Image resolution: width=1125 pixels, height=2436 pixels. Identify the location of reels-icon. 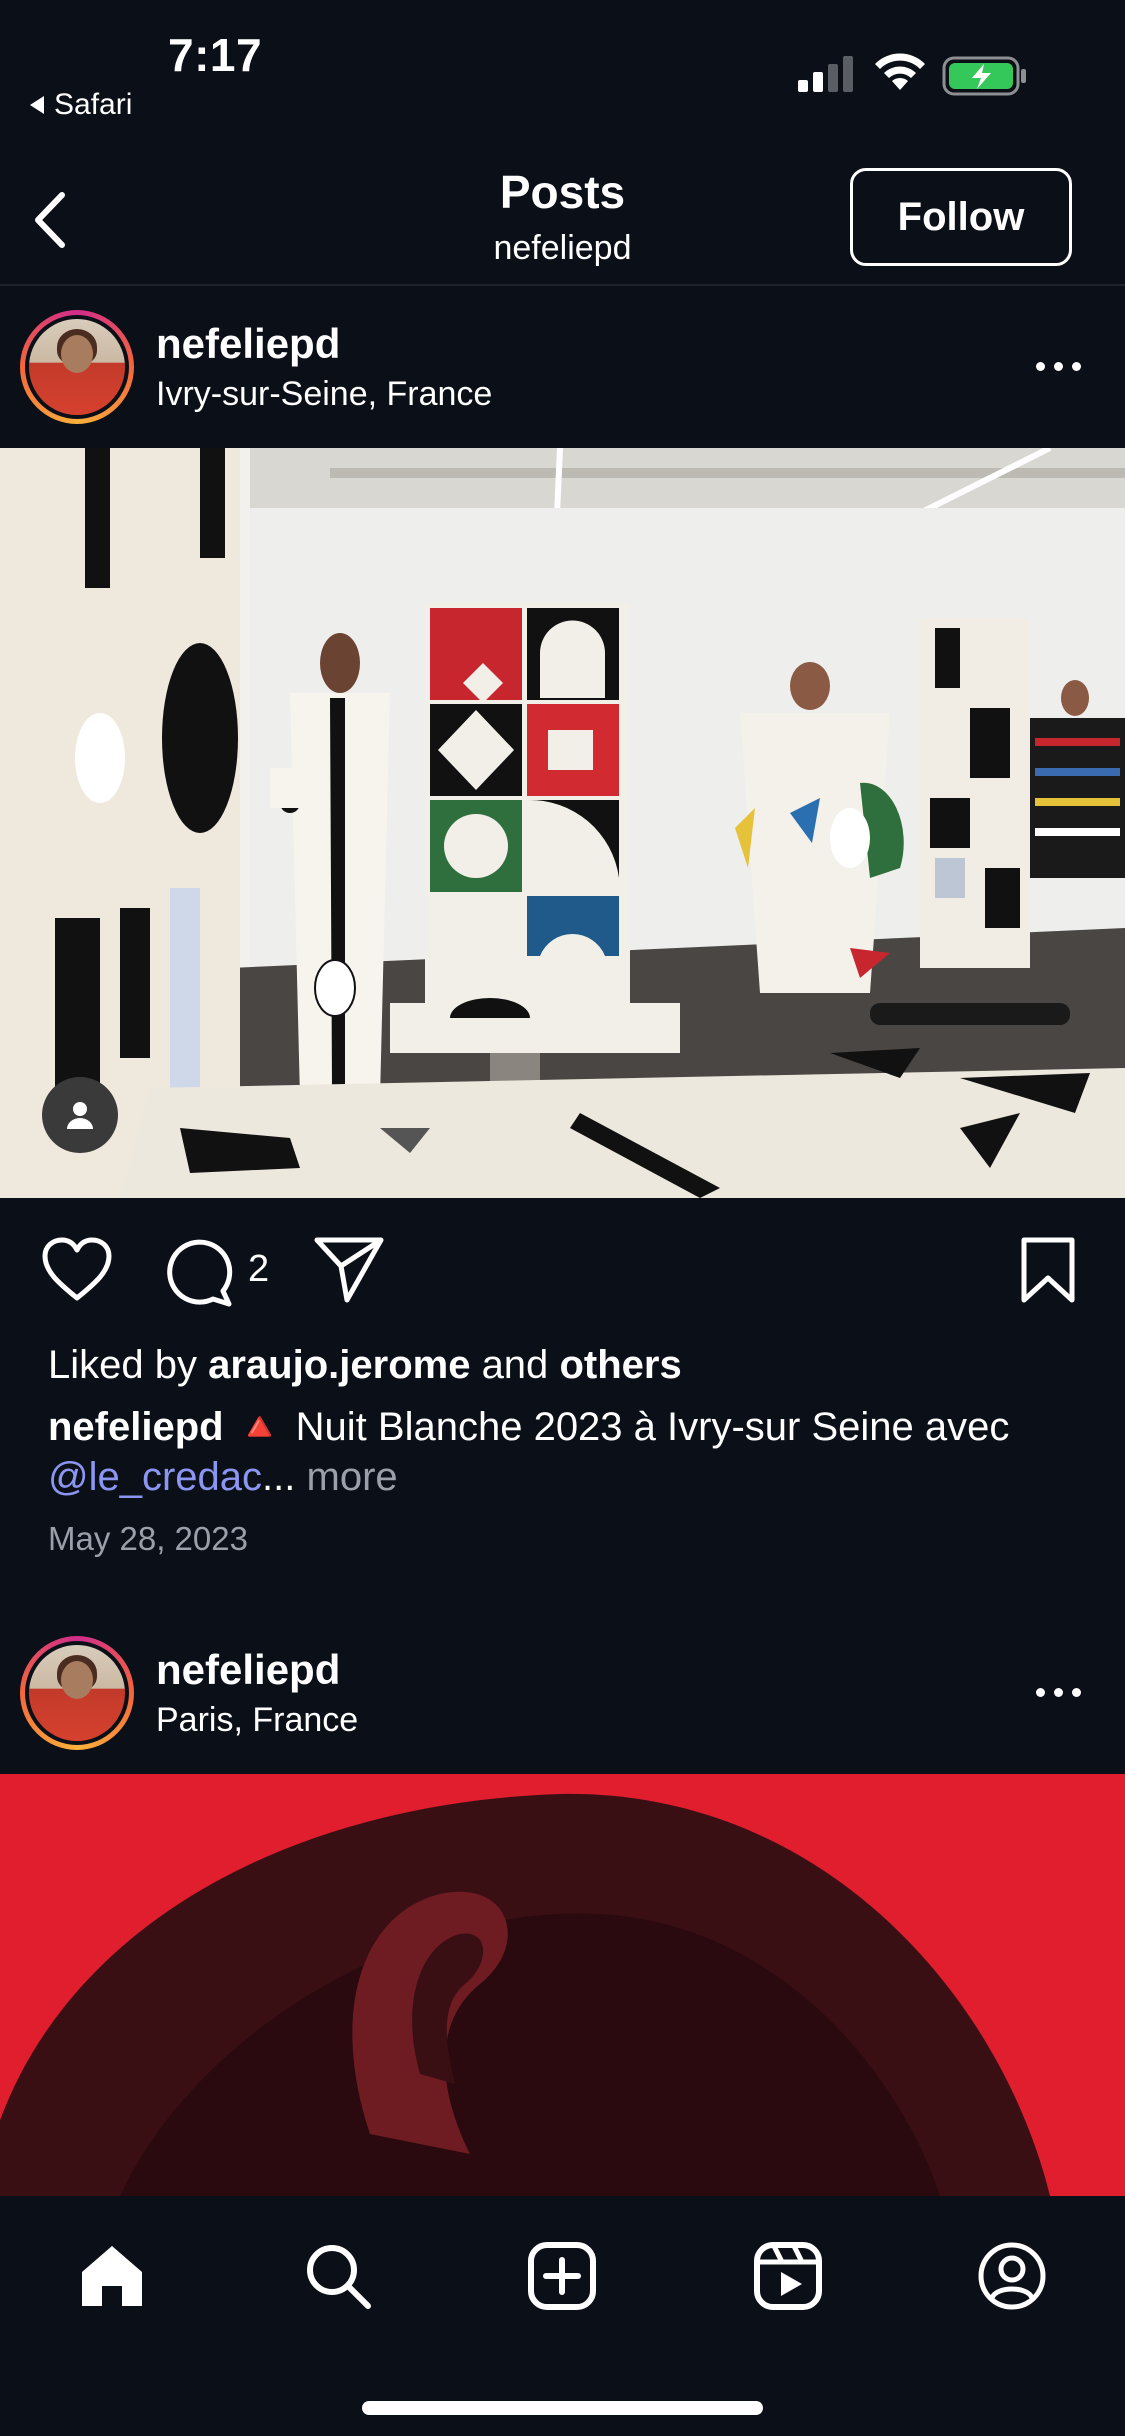
(788, 2276).